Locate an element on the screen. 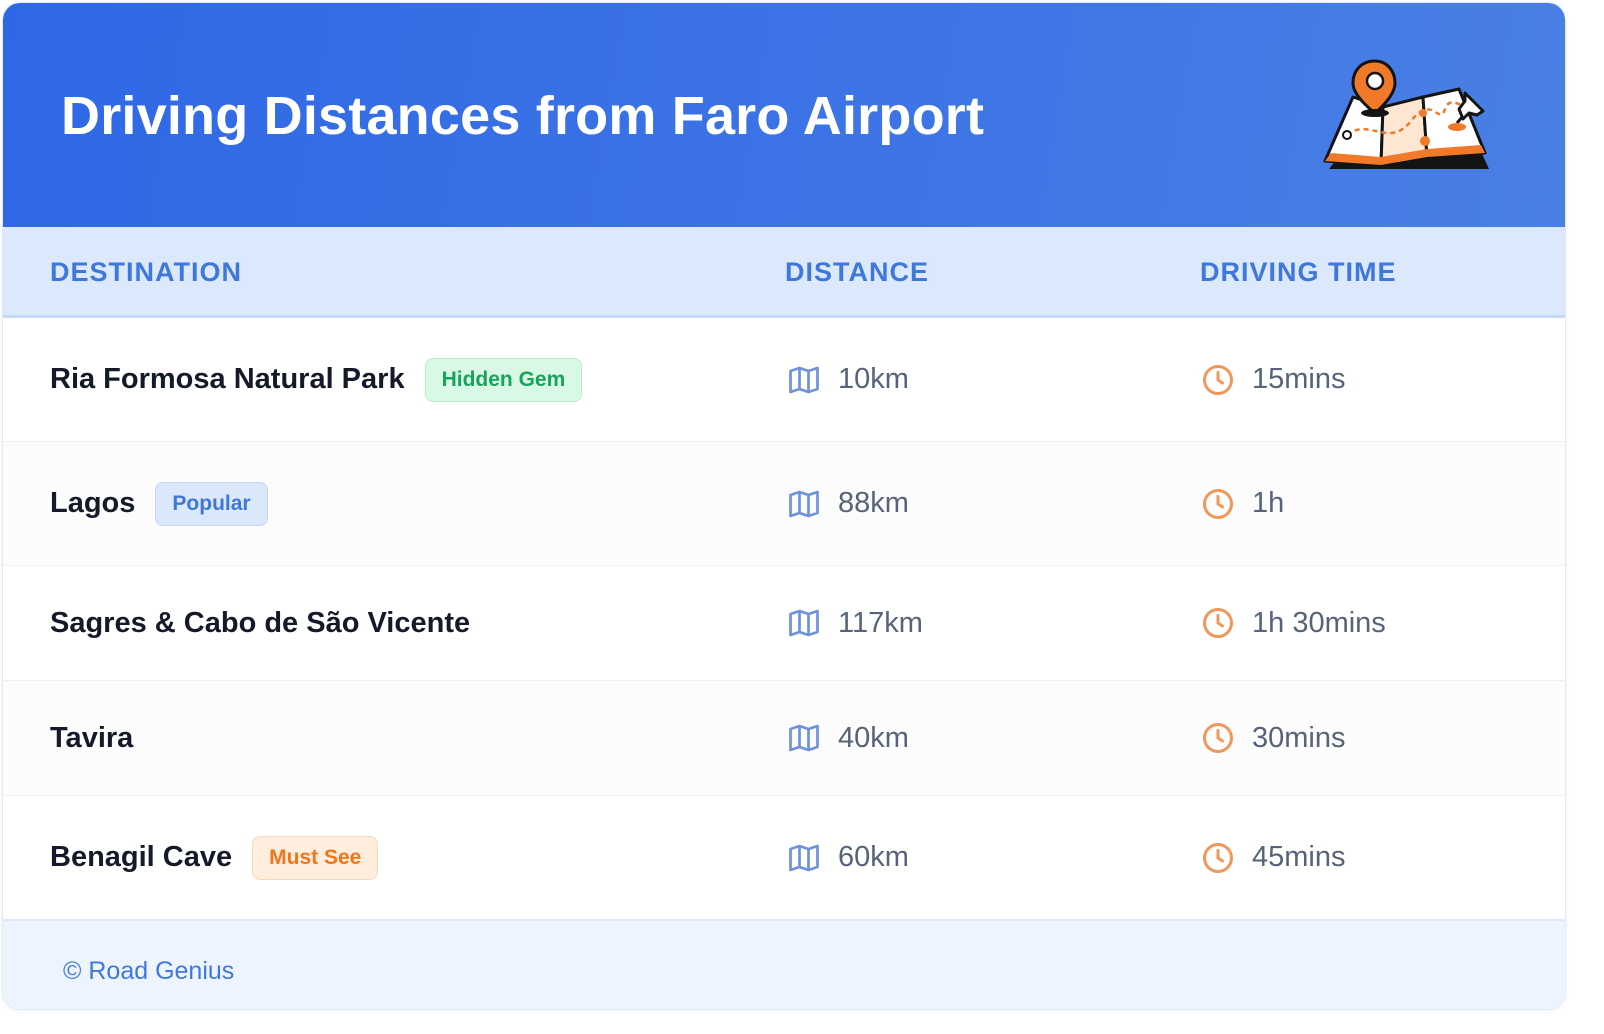 Image resolution: width=1604 pixels, height=1034 pixels. destination-cell: Benagil Cave Must See is located at coordinates (214, 857).